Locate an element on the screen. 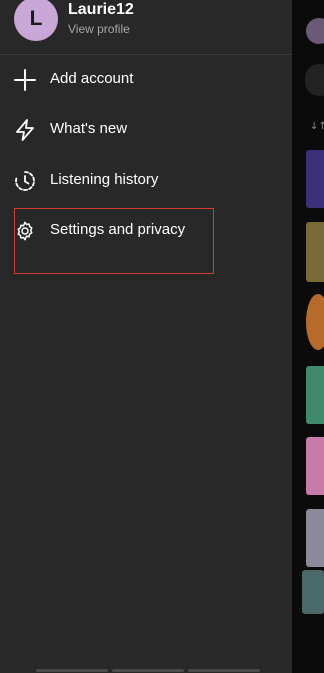 This screenshot has height=673, width=324. divider is located at coordinates (146, 54).